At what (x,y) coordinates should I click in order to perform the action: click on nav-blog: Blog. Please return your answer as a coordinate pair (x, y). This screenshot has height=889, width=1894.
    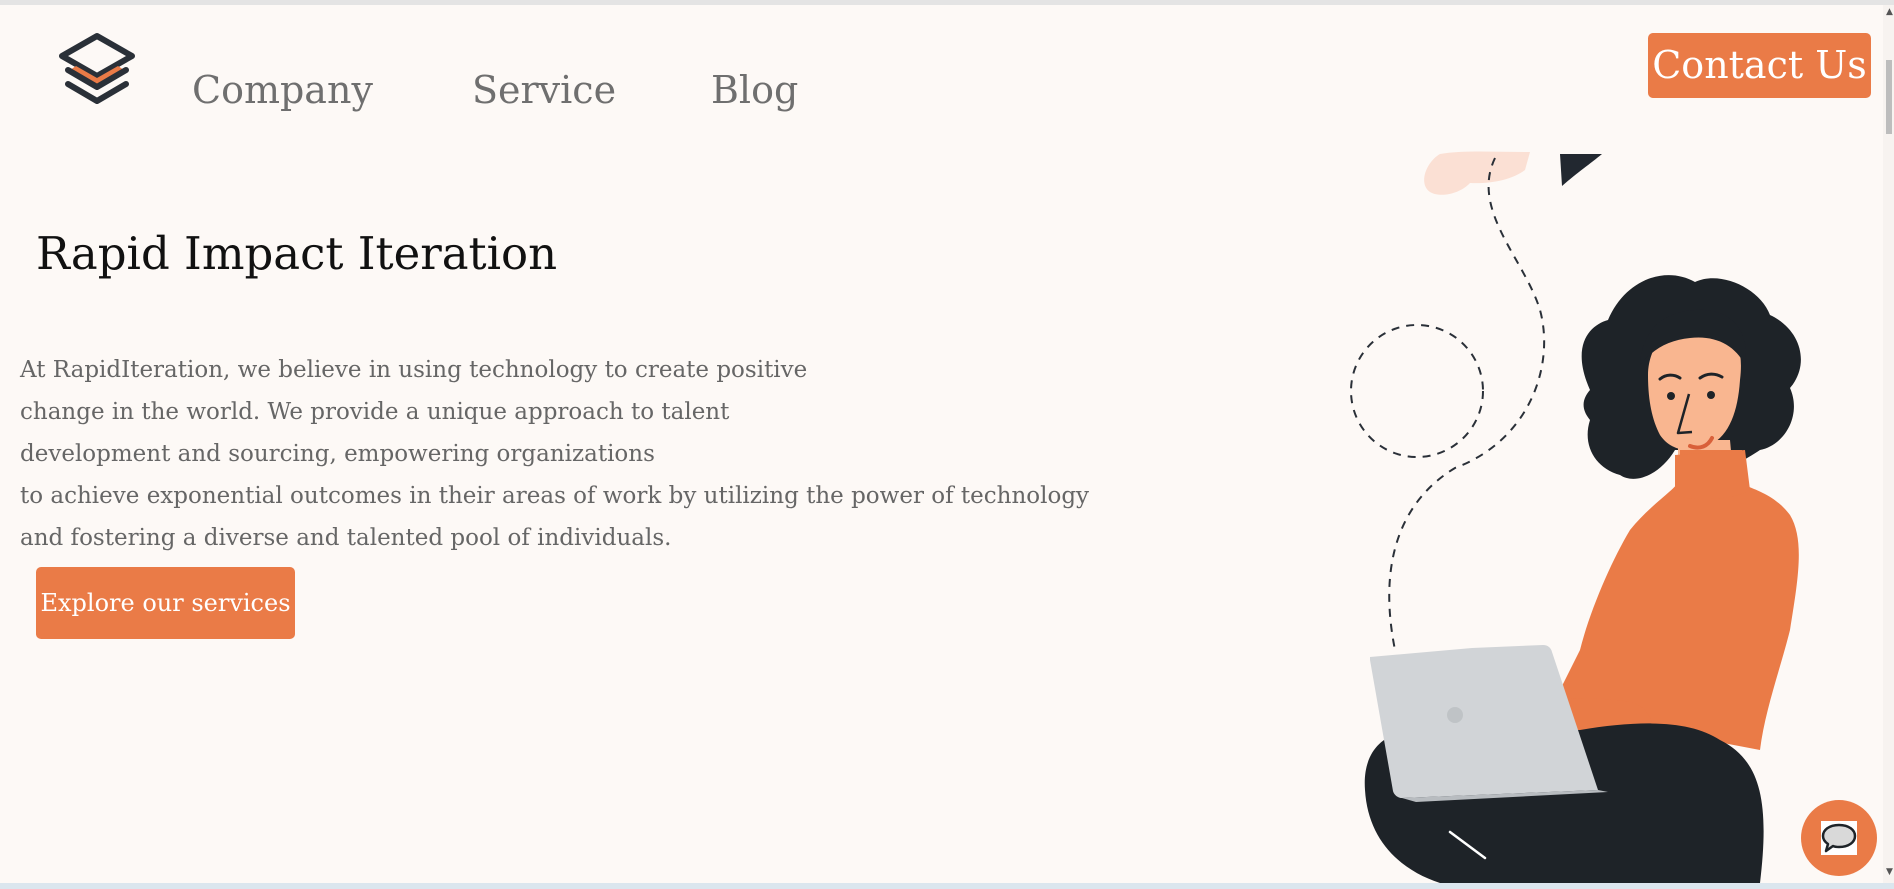
    Looking at the image, I should click on (754, 90).